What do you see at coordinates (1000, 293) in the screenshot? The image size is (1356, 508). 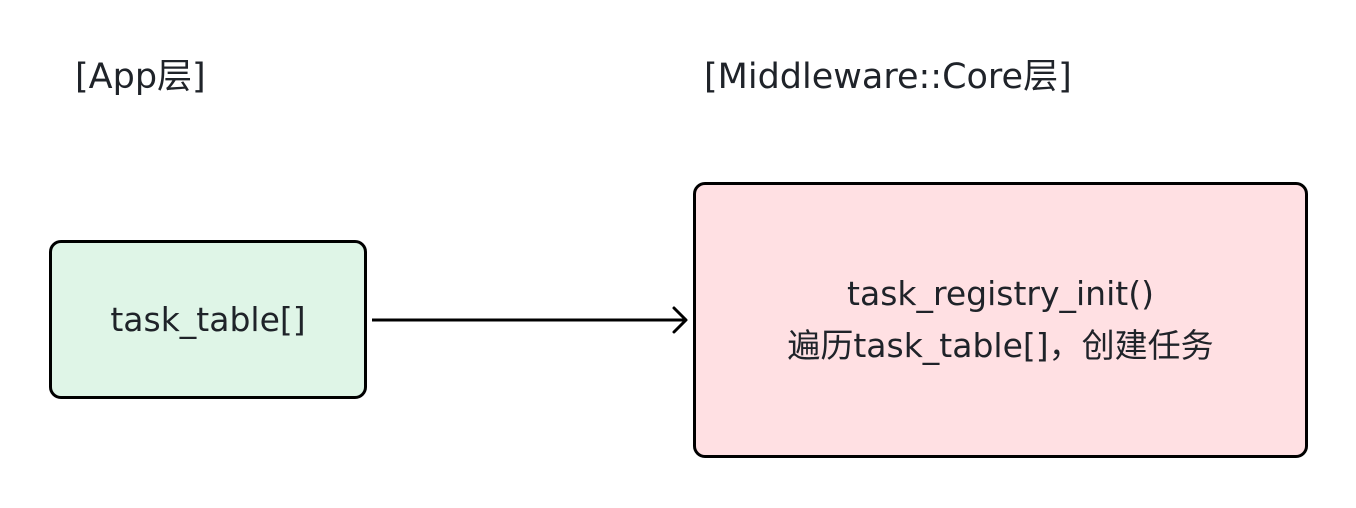 I see `task-registry-node-title: task_registry_init()` at bounding box center [1000, 293].